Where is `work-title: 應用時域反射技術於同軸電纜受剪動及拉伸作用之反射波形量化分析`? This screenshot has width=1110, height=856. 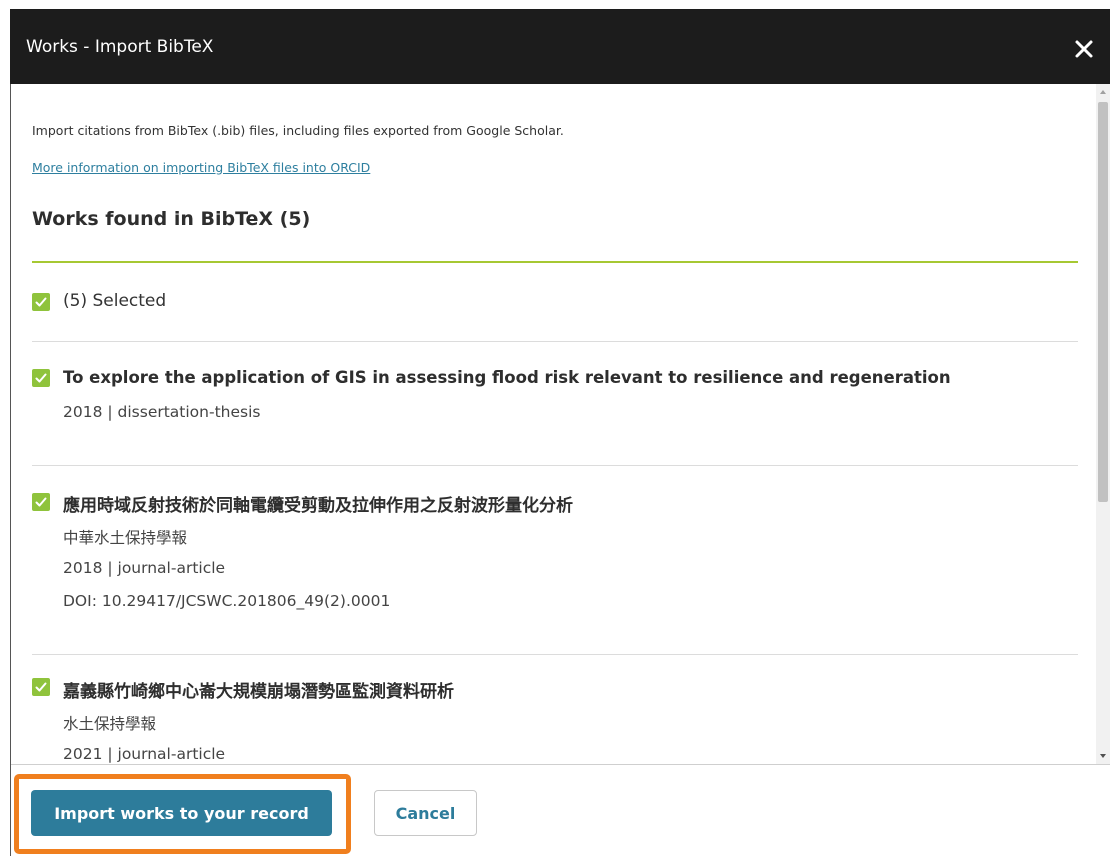 work-title: 應用時域反射技術於同軸電纜受剪動及拉伸作用之反射波形量化分析 is located at coordinates (318, 506).